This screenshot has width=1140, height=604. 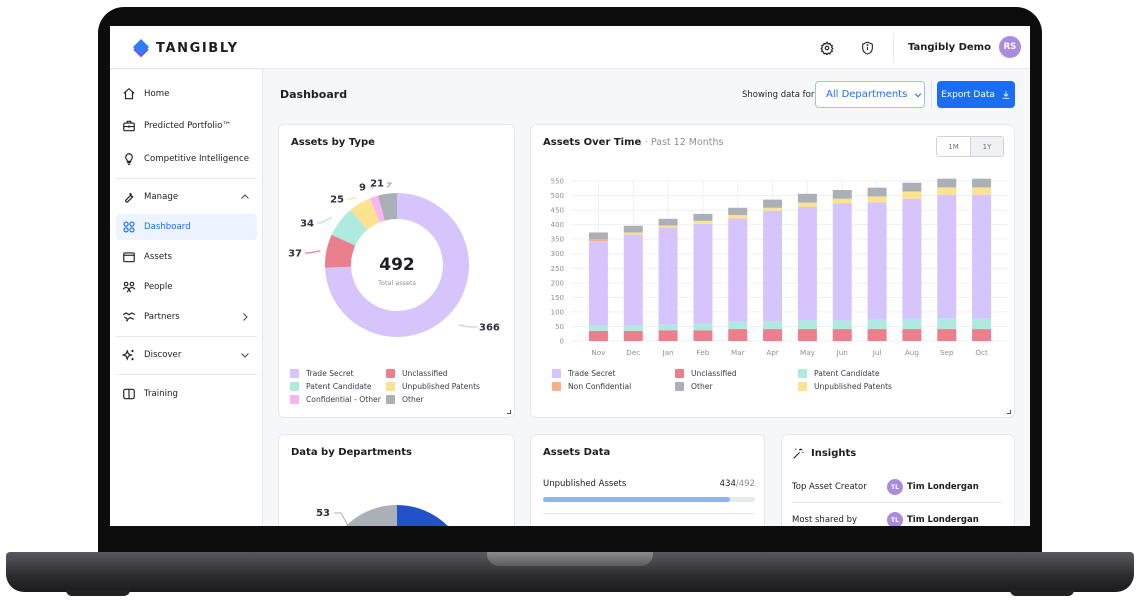 What do you see at coordinates (186, 94) in the screenshot?
I see `sidebar-item-home: Home` at bounding box center [186, 94].